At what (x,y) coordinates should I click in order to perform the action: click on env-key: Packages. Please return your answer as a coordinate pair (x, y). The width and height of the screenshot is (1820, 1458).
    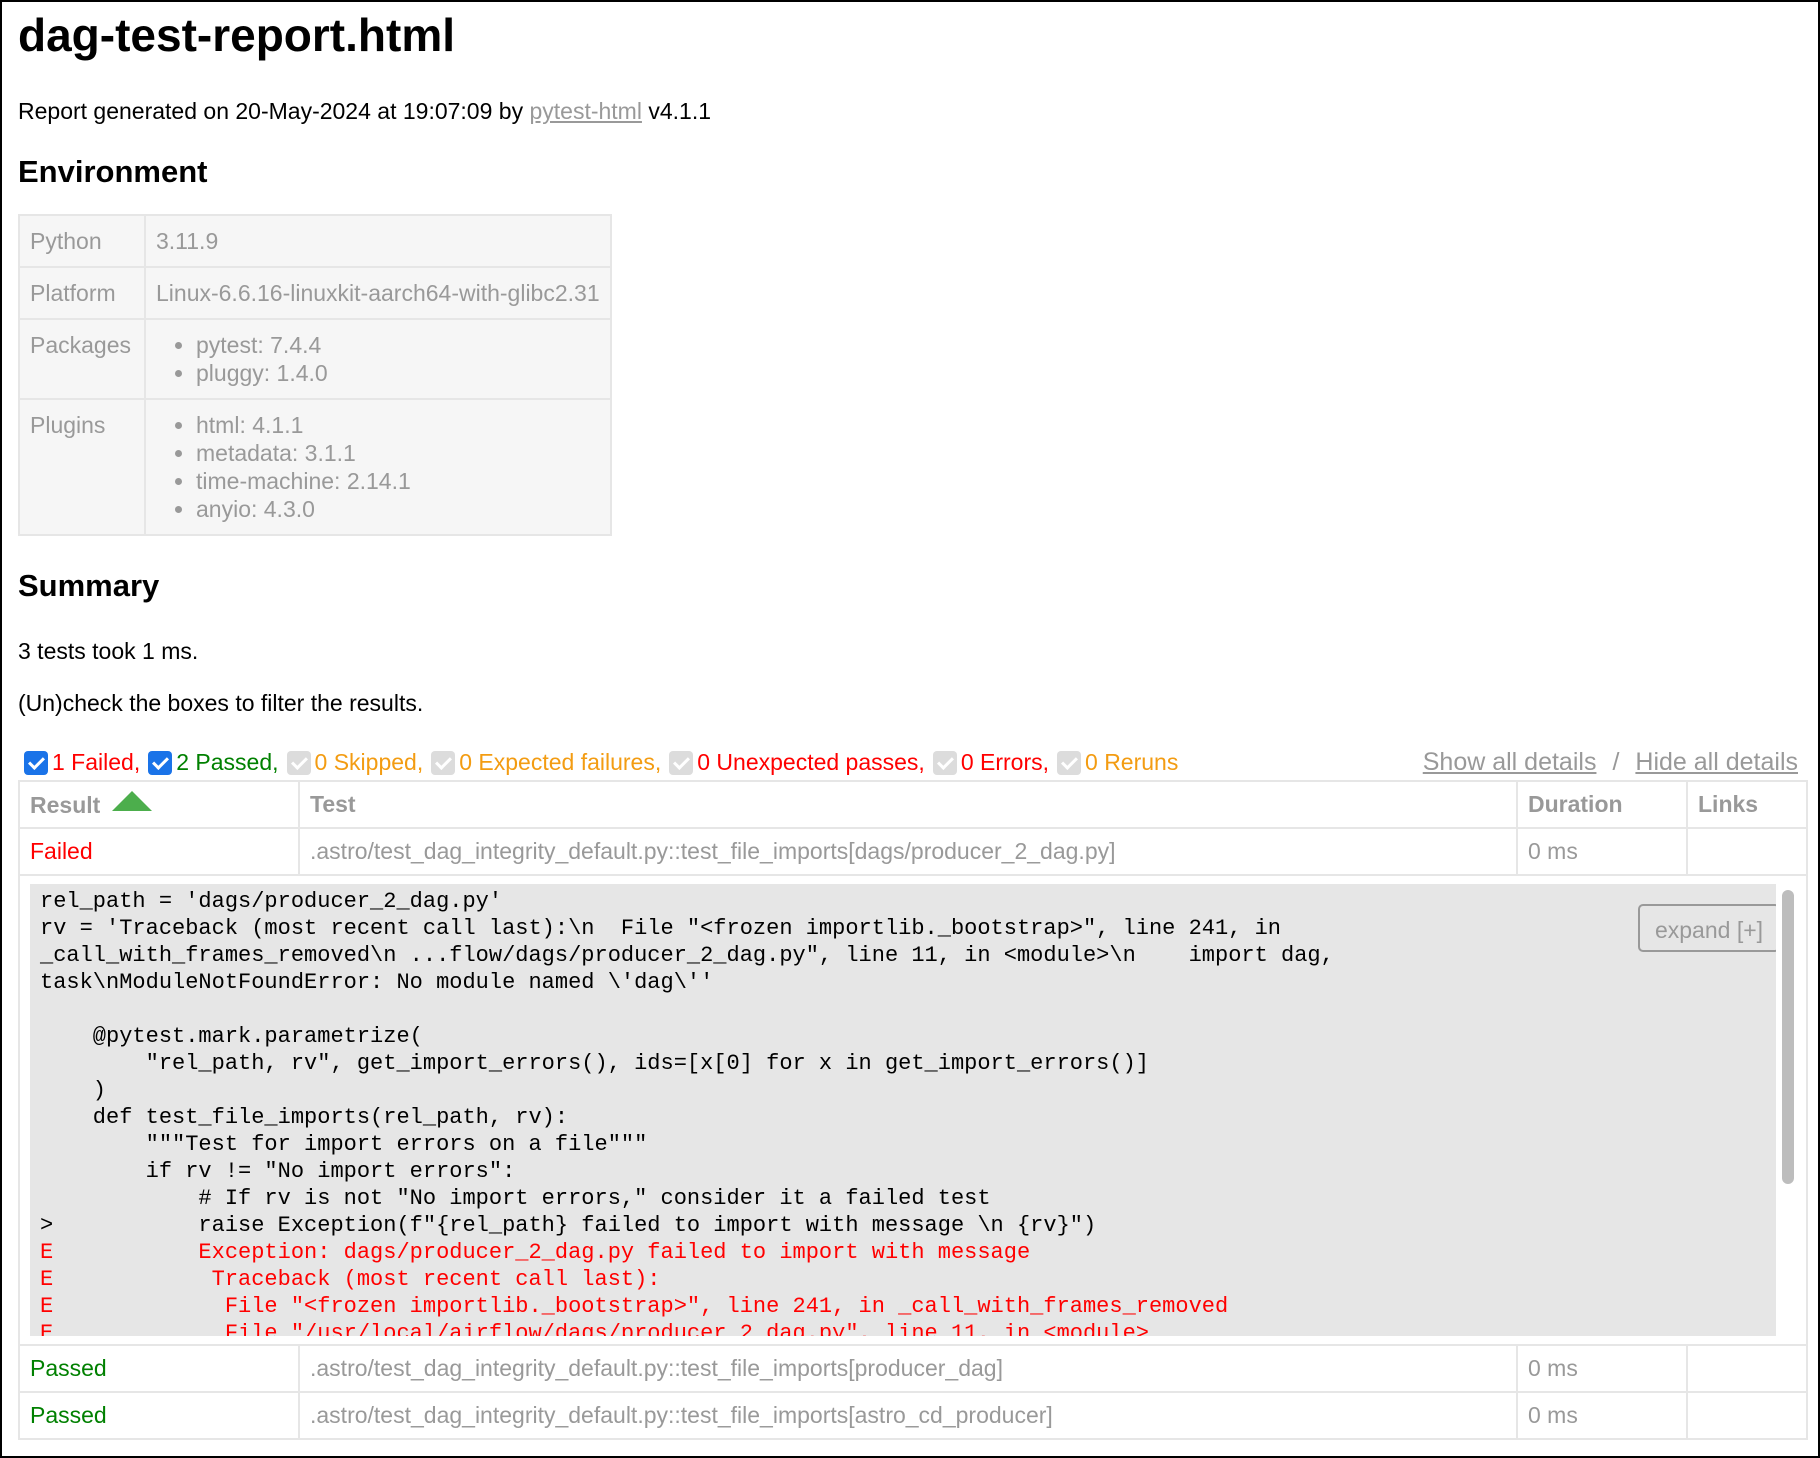
    Looking at the image, I should click on (82, 359).